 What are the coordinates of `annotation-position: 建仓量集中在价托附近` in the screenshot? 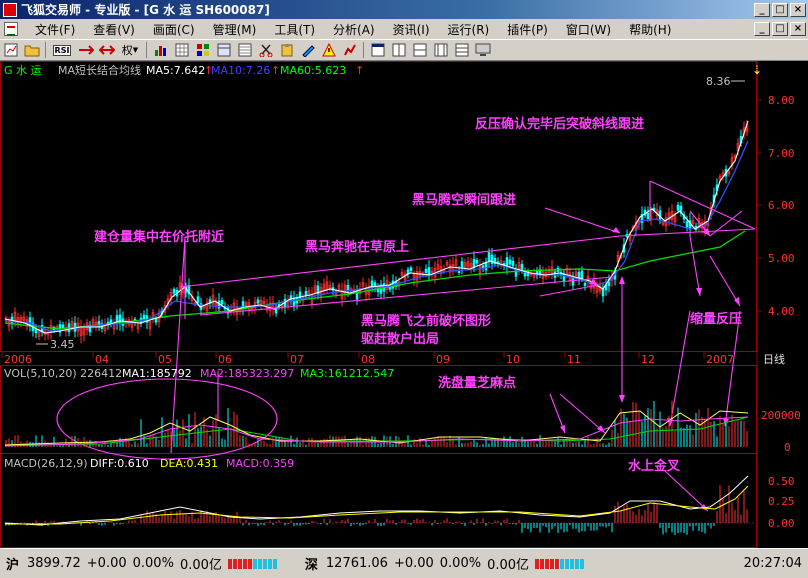 It's located at (159, 237).